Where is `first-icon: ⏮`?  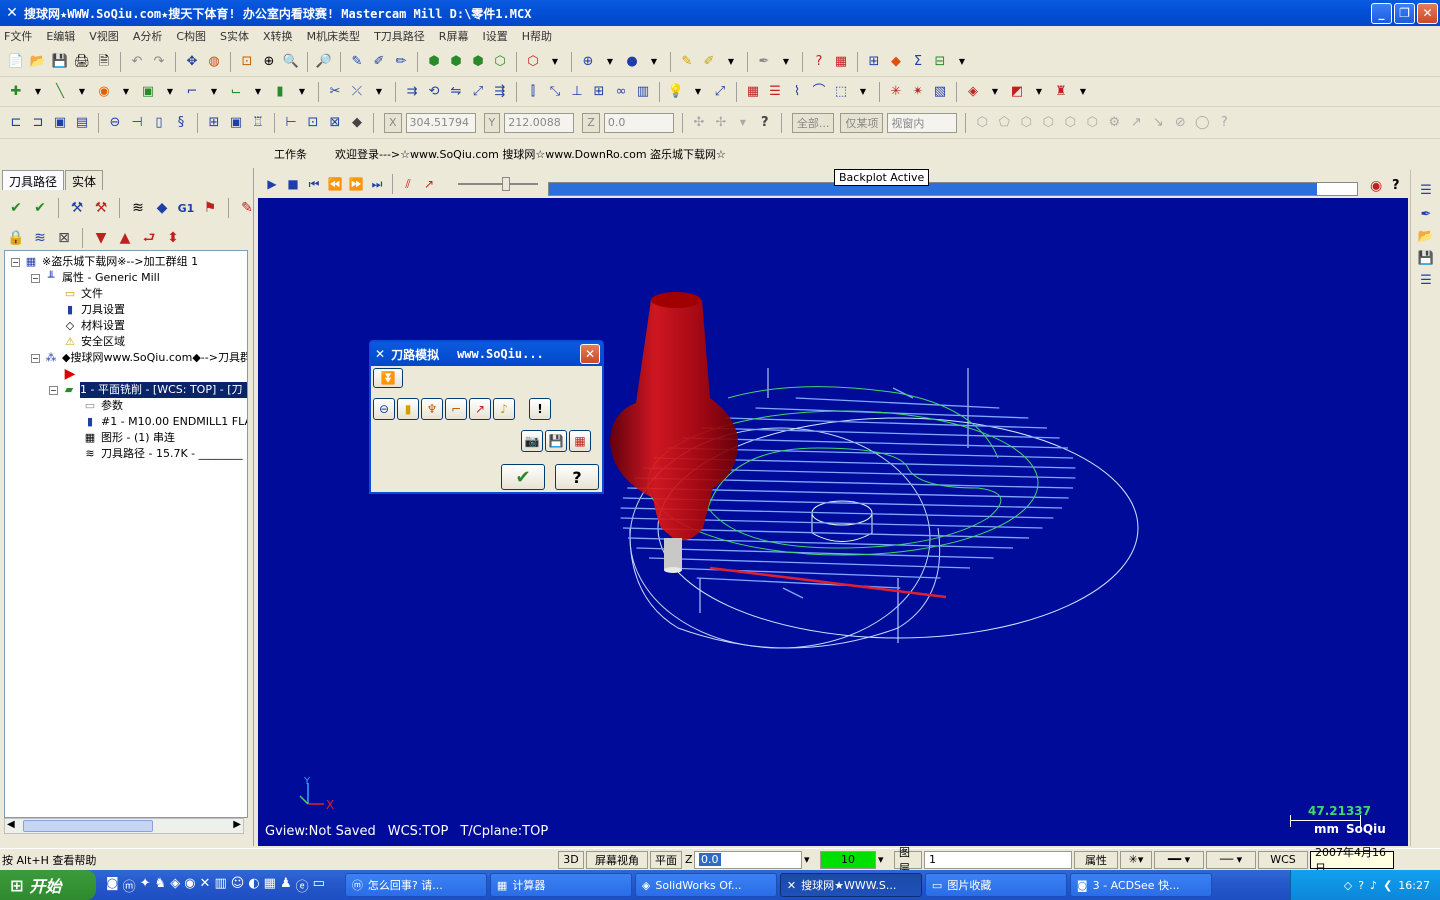 first-icon: ⏮ is located at coordinates (314, 184).